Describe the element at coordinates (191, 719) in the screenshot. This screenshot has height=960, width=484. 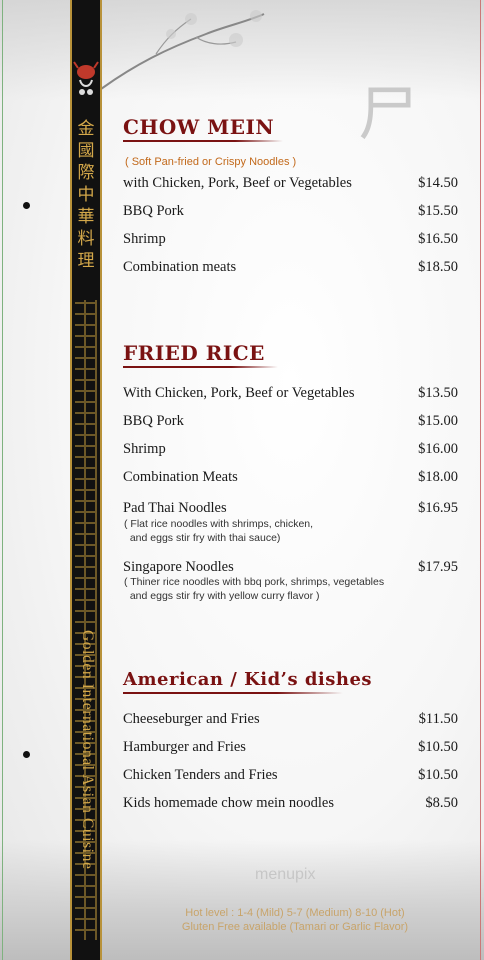
I see `item-name: Cheeseburger and Fries` at that location.